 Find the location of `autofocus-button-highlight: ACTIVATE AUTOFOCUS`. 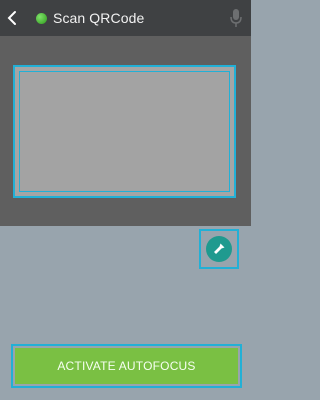

autofocus-button-highlight: ACTIVATE AUTOFOCUS is located at coordinates (126, 366).